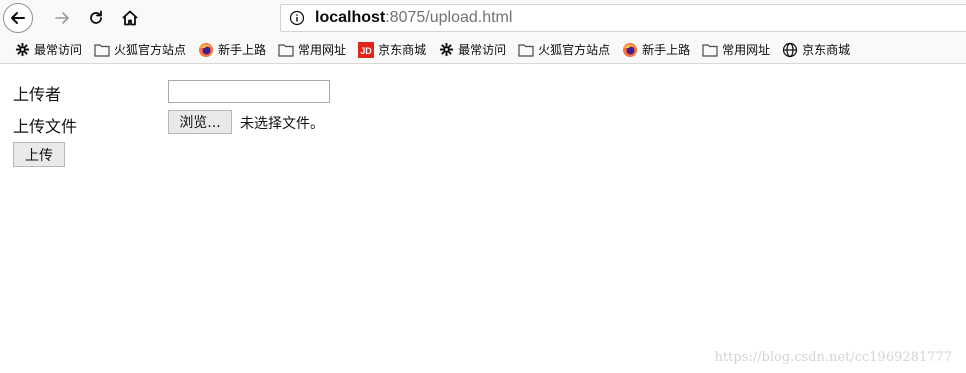  Describe the element at coordinates (833, 357) in the screenshot. I see `watermark: https://blog.csdn.net/cc1969281777` at that location.